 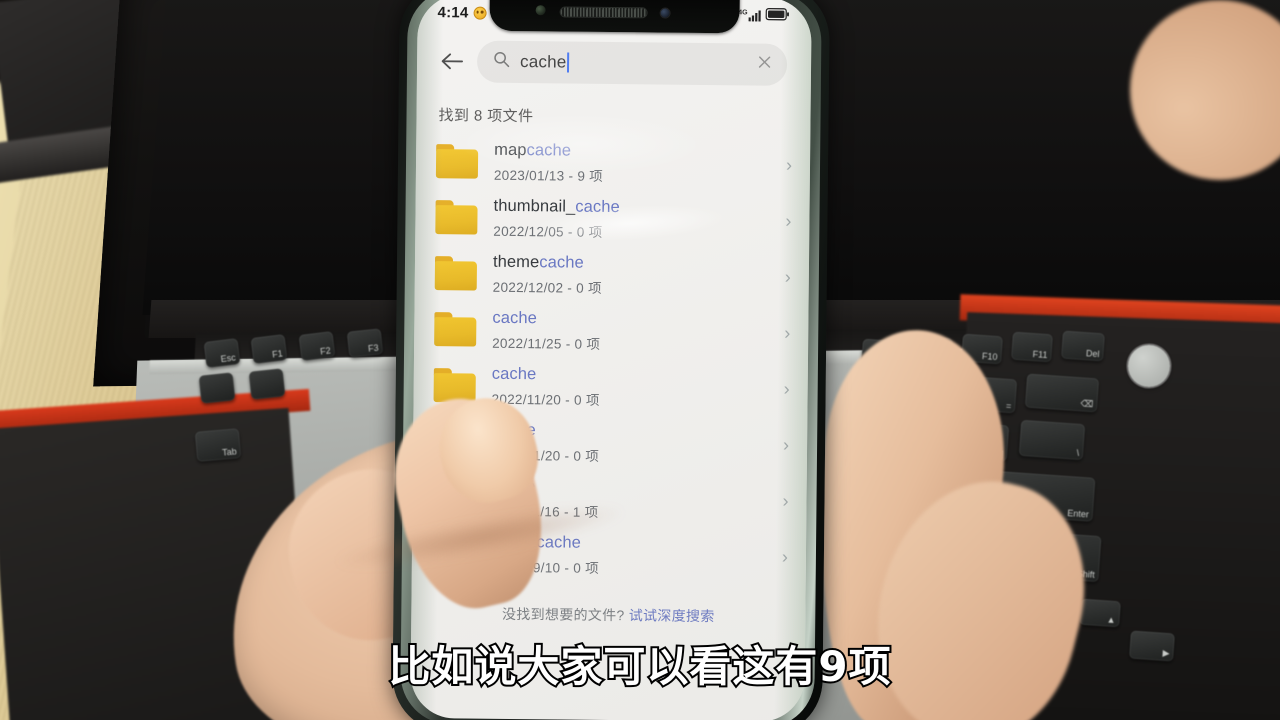 I want to click on deep-search-prompt: 没找到想要的文件?, so click(x=563, y=614).